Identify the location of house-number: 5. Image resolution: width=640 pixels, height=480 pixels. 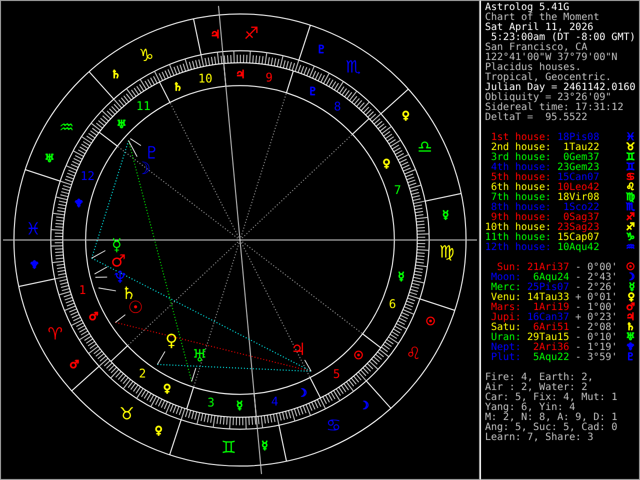
(336, 374).